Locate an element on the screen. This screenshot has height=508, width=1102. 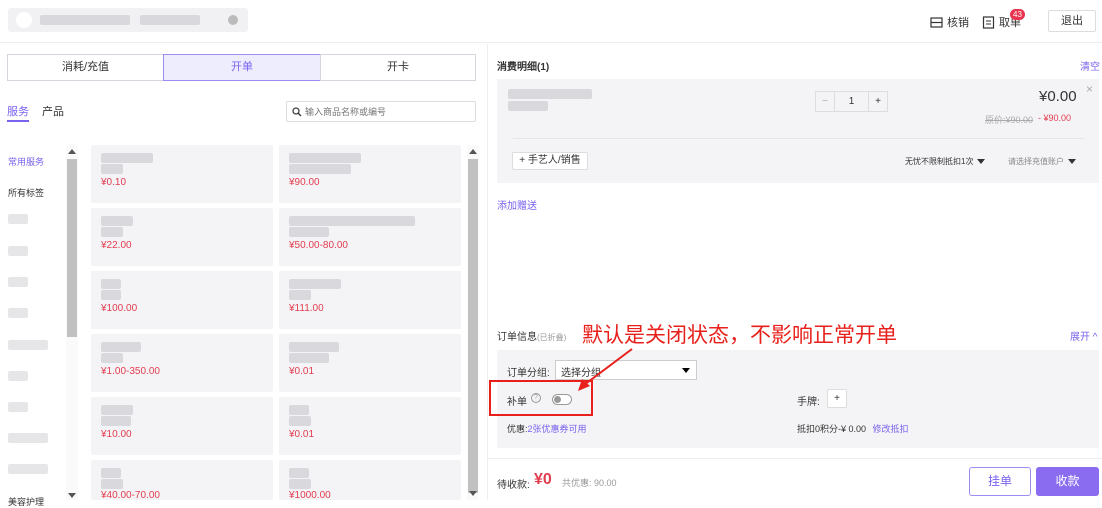
product-price: ¥0.10 is located at coordinates (114, 182).